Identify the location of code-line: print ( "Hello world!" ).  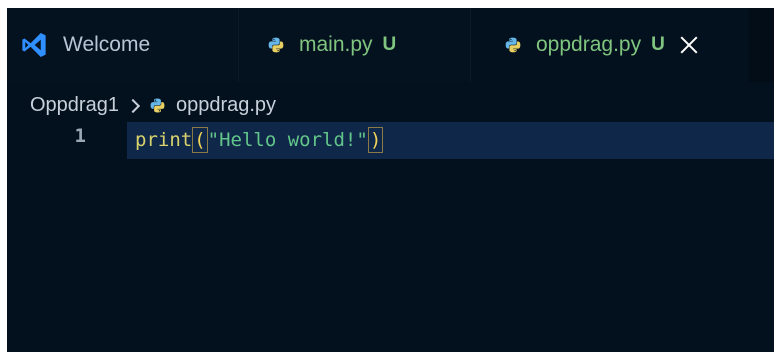
(259, 140).